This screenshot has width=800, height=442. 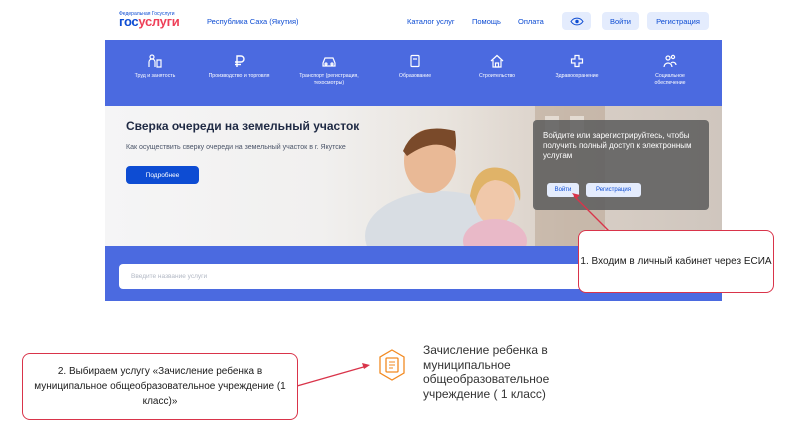 What do you see at coordinates (592, 214) in the screenshot?
I see `callout1-arrow` at bounding box center [592, 214].